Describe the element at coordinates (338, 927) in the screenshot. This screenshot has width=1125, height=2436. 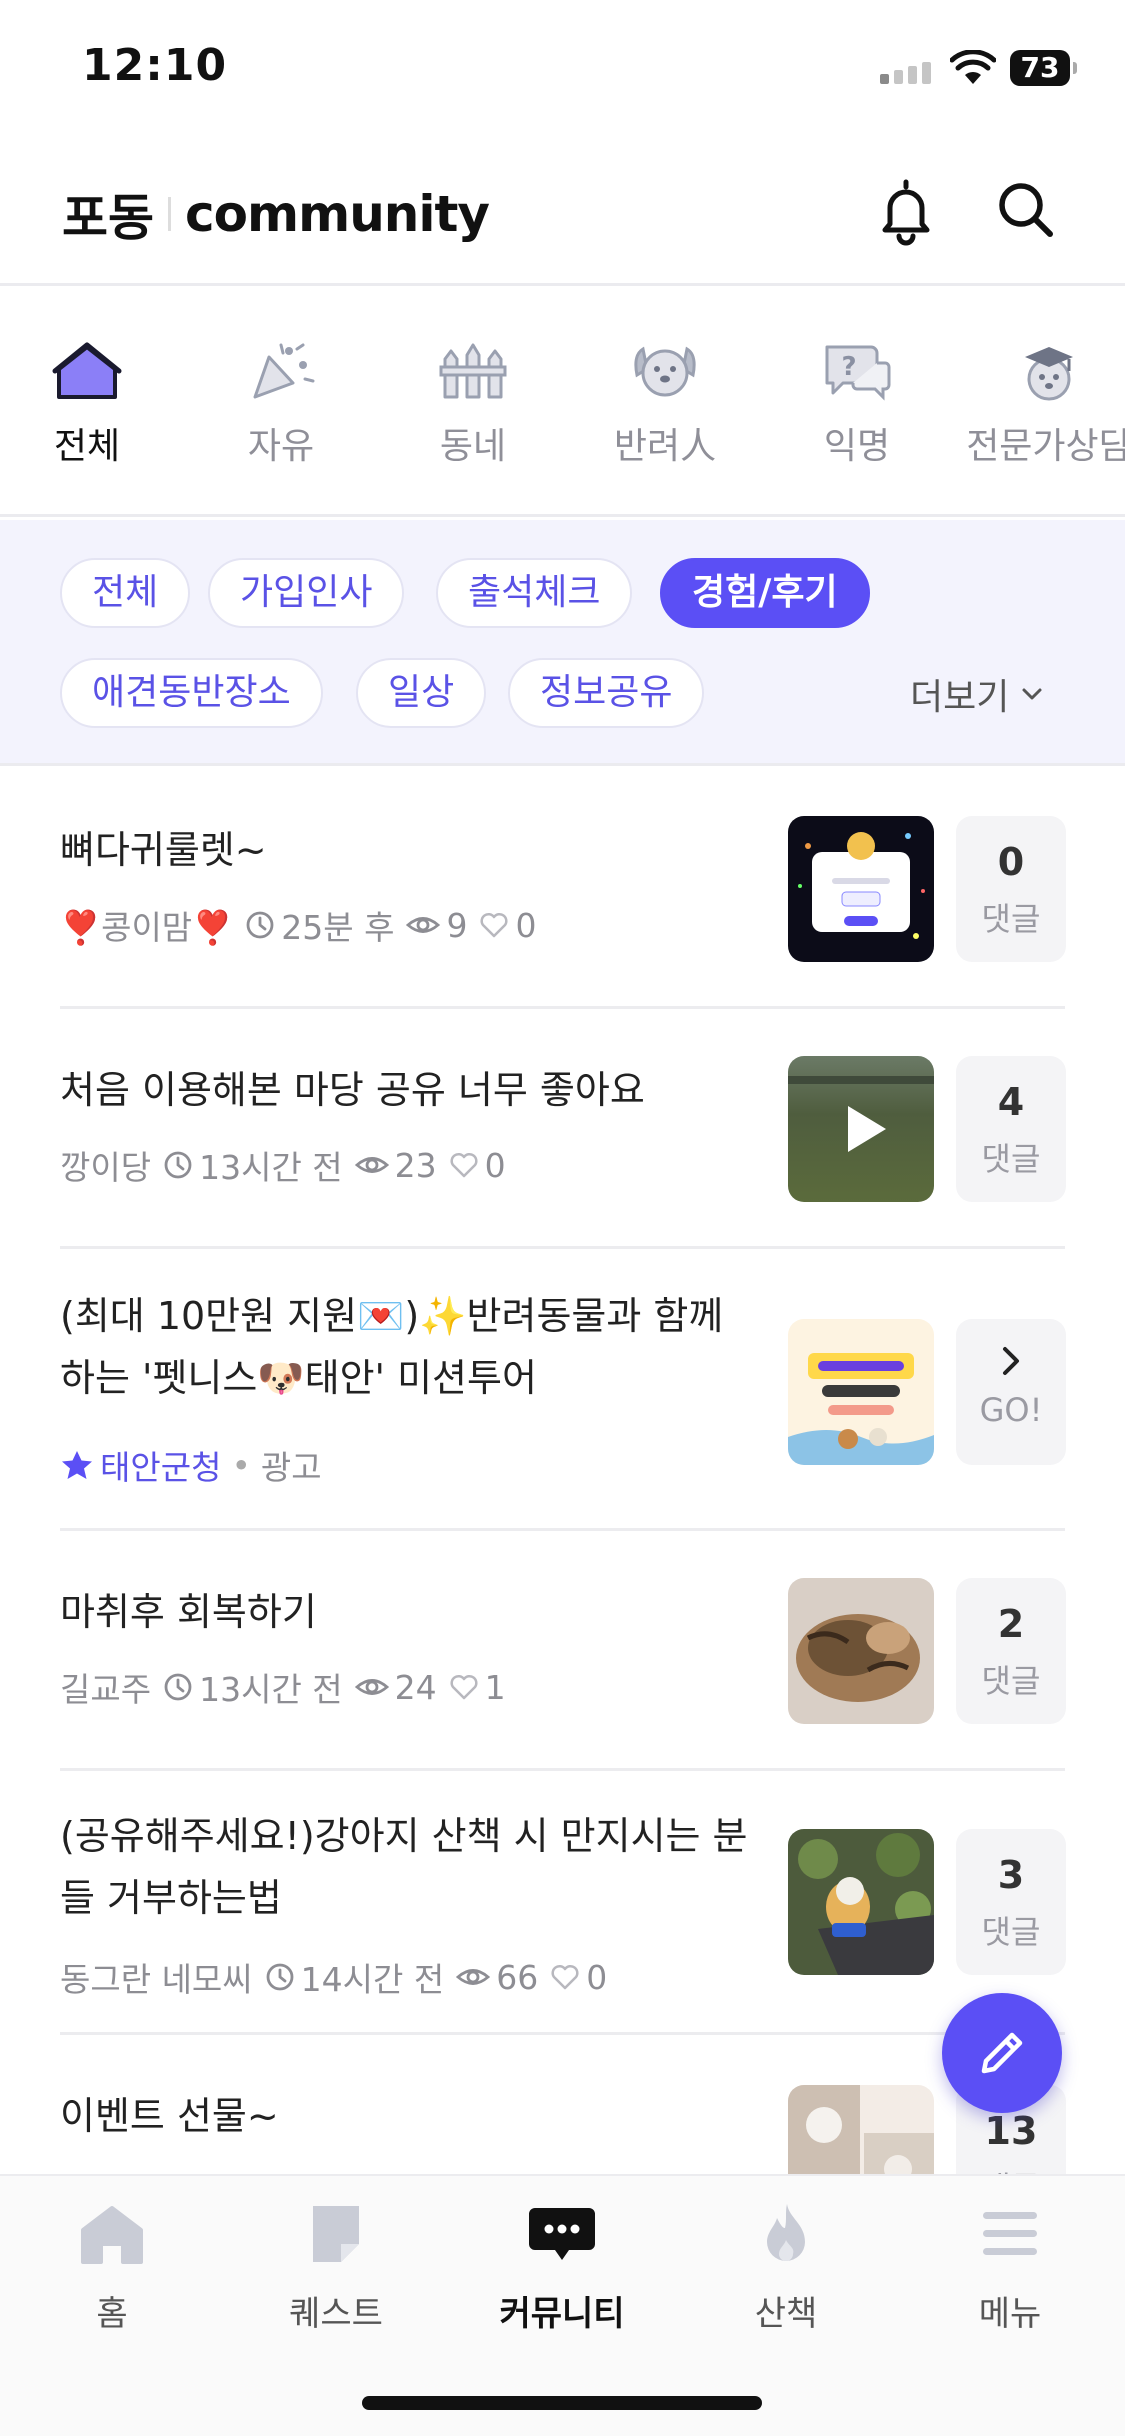
I see `post-time: 25분 후` at that location.